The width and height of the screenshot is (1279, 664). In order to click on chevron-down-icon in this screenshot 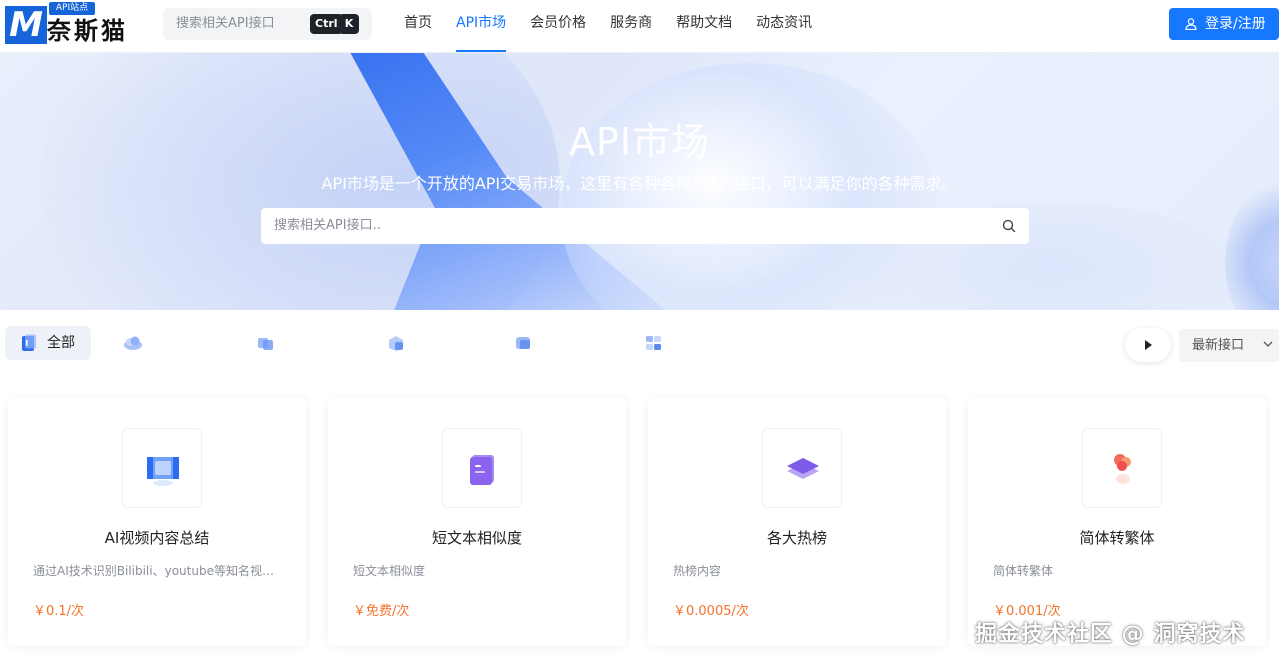, I will do `click(1268, 344)`.